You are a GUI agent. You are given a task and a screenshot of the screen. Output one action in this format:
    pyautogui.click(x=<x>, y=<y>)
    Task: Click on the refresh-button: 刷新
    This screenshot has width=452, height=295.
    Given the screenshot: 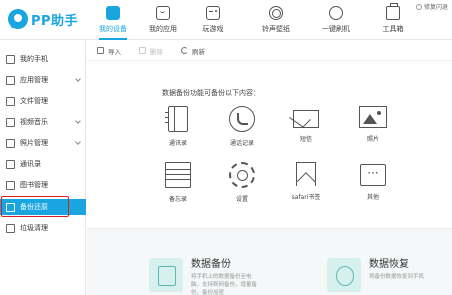 What is the action you would take?
    pyautogui.click(x=193, y=51)
    